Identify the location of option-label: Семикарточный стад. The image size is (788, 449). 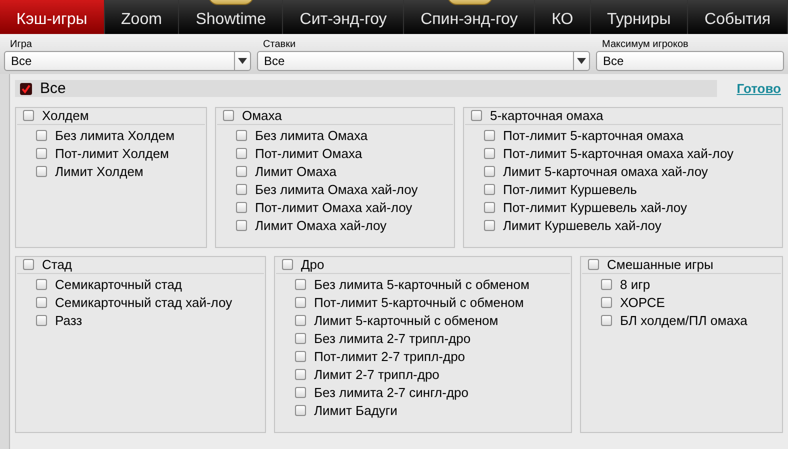
(118, 284).